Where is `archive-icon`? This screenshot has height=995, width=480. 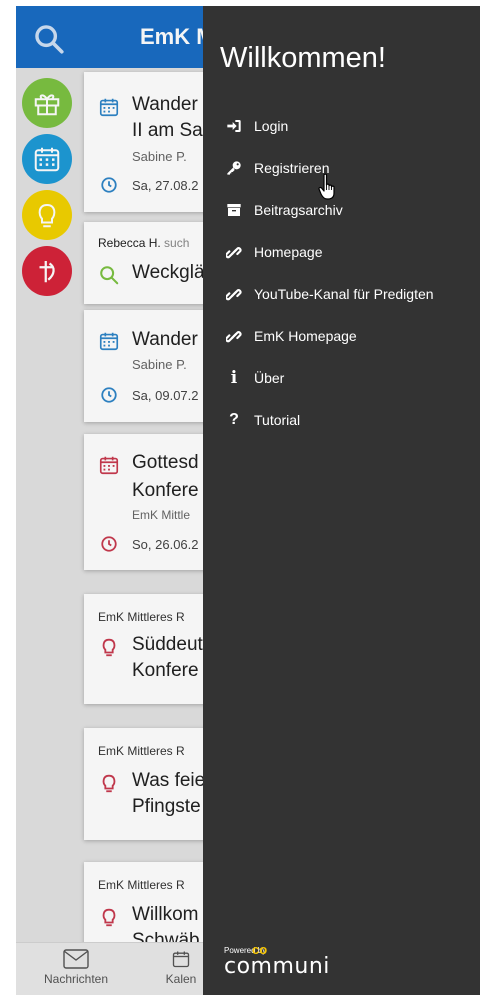
archive-icon is located at coordinates (234, 210).